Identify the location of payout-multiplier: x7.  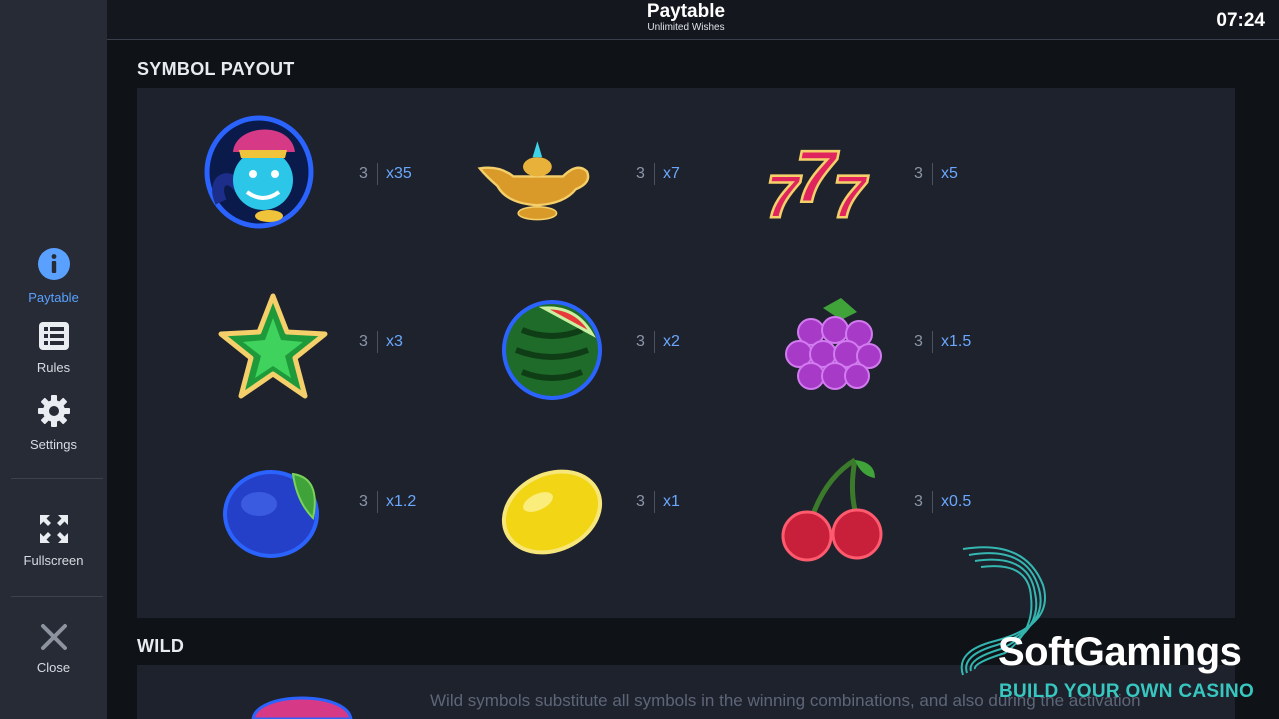
(671, 174).